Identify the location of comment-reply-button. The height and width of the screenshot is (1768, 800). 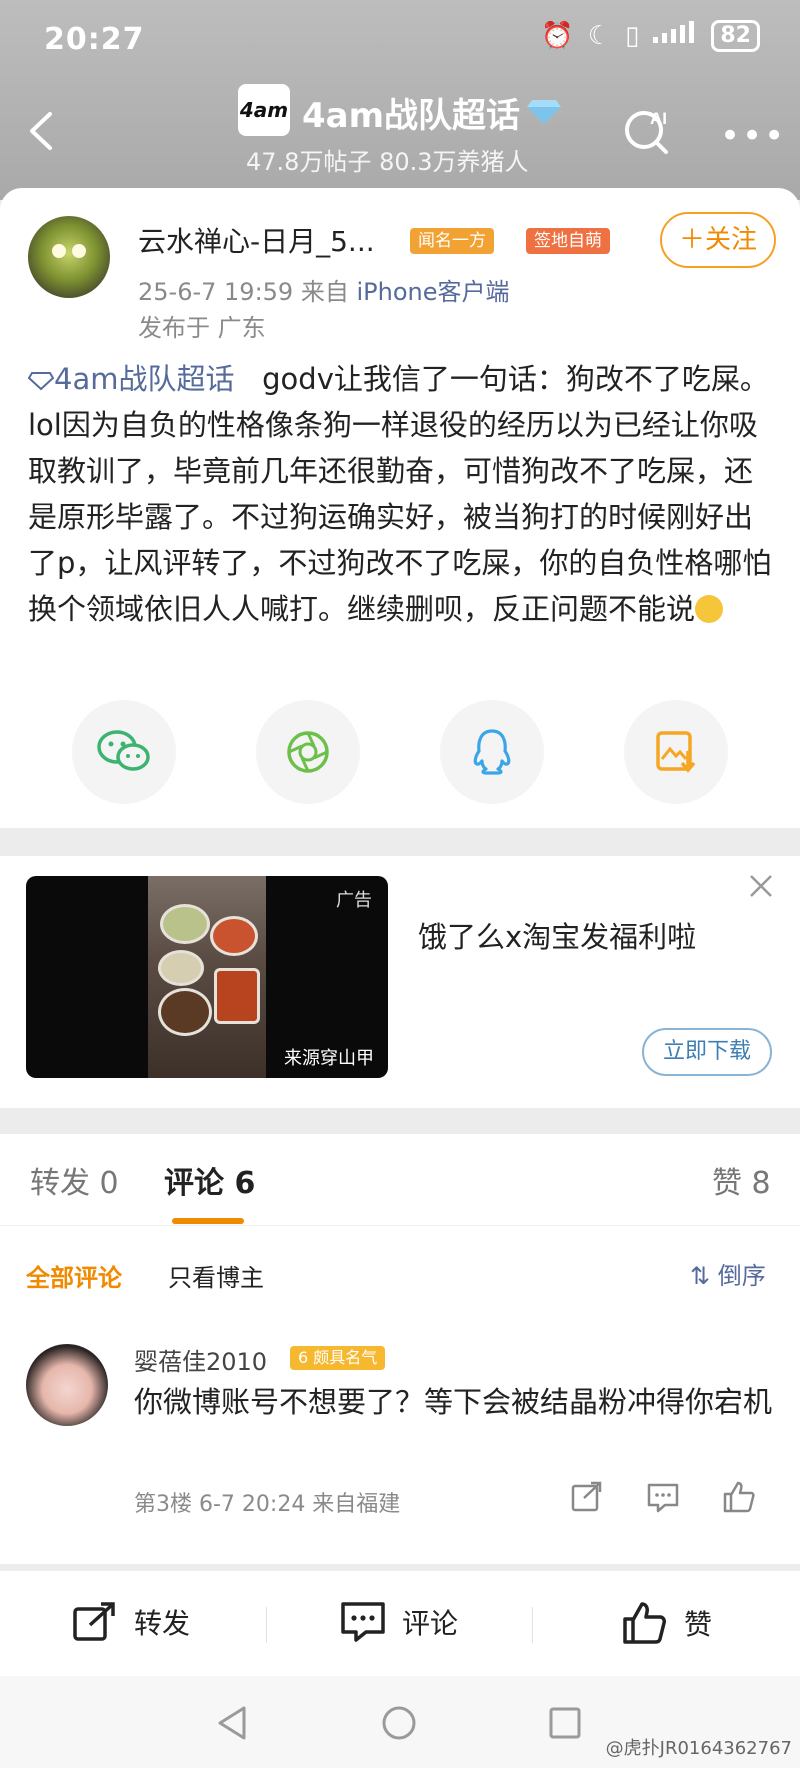
(663, 1497).